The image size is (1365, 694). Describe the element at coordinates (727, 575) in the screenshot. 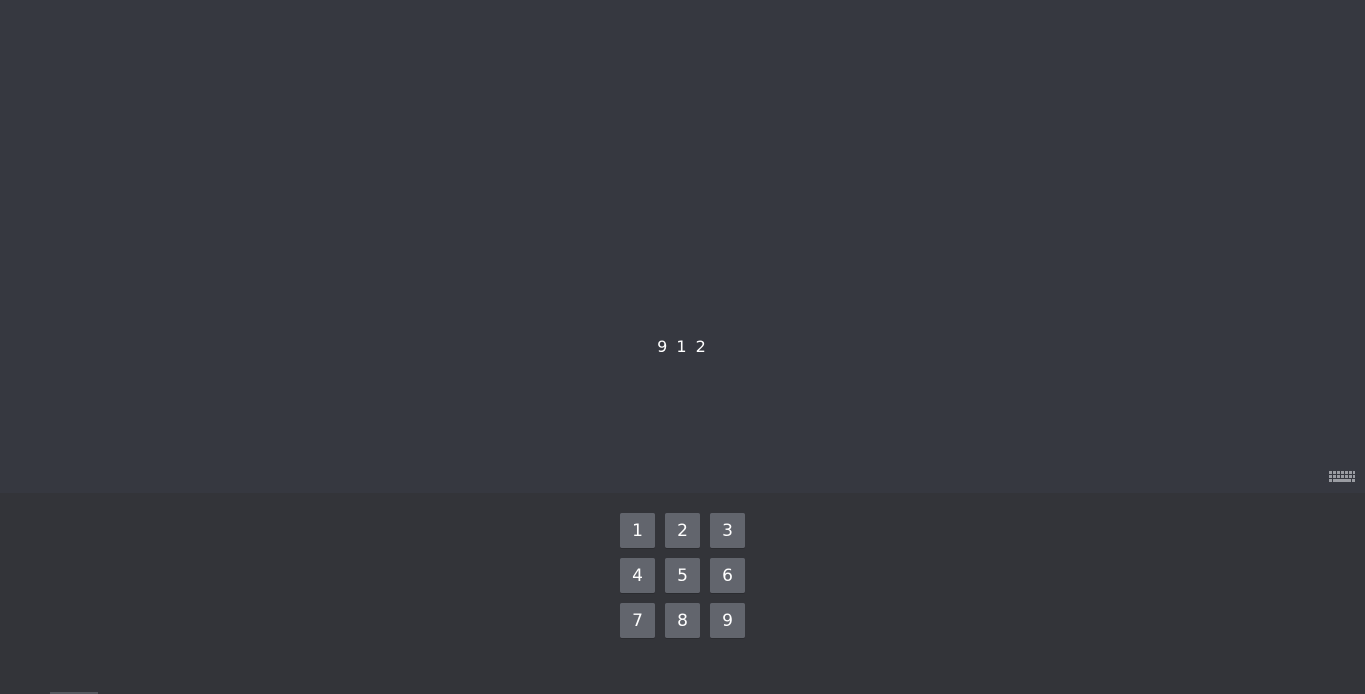

I see `key-6: 6` at that location.